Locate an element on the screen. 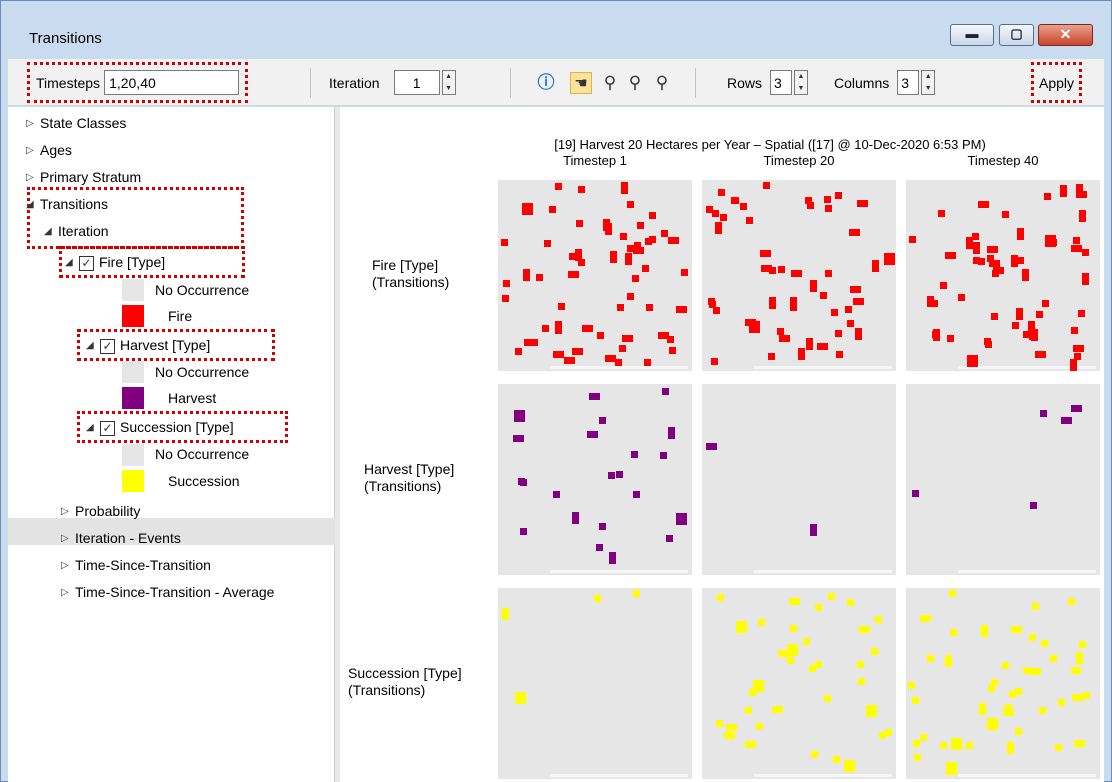  tree-item-iteration-events: ▷ Iteration - Events is located at coordinates (121, 538).